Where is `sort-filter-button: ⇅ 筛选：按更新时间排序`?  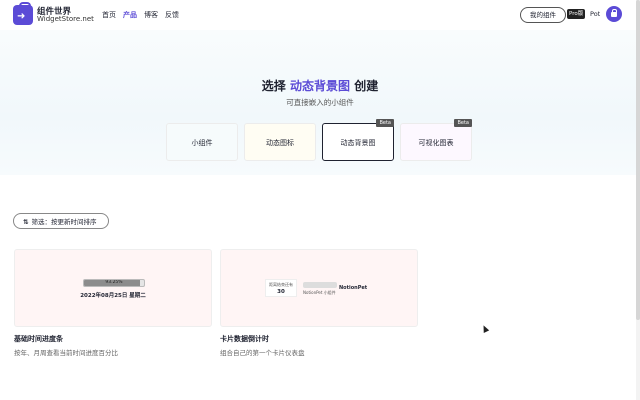
sort-filter-button: ⇅ 筛选：按更新时间排序 is located at coordinates (61, 221).